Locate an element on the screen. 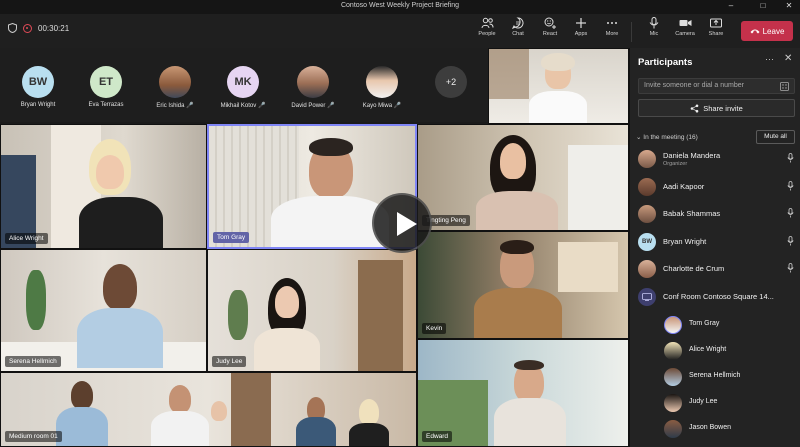  avatar: MK is located at coordinates (243, 82).